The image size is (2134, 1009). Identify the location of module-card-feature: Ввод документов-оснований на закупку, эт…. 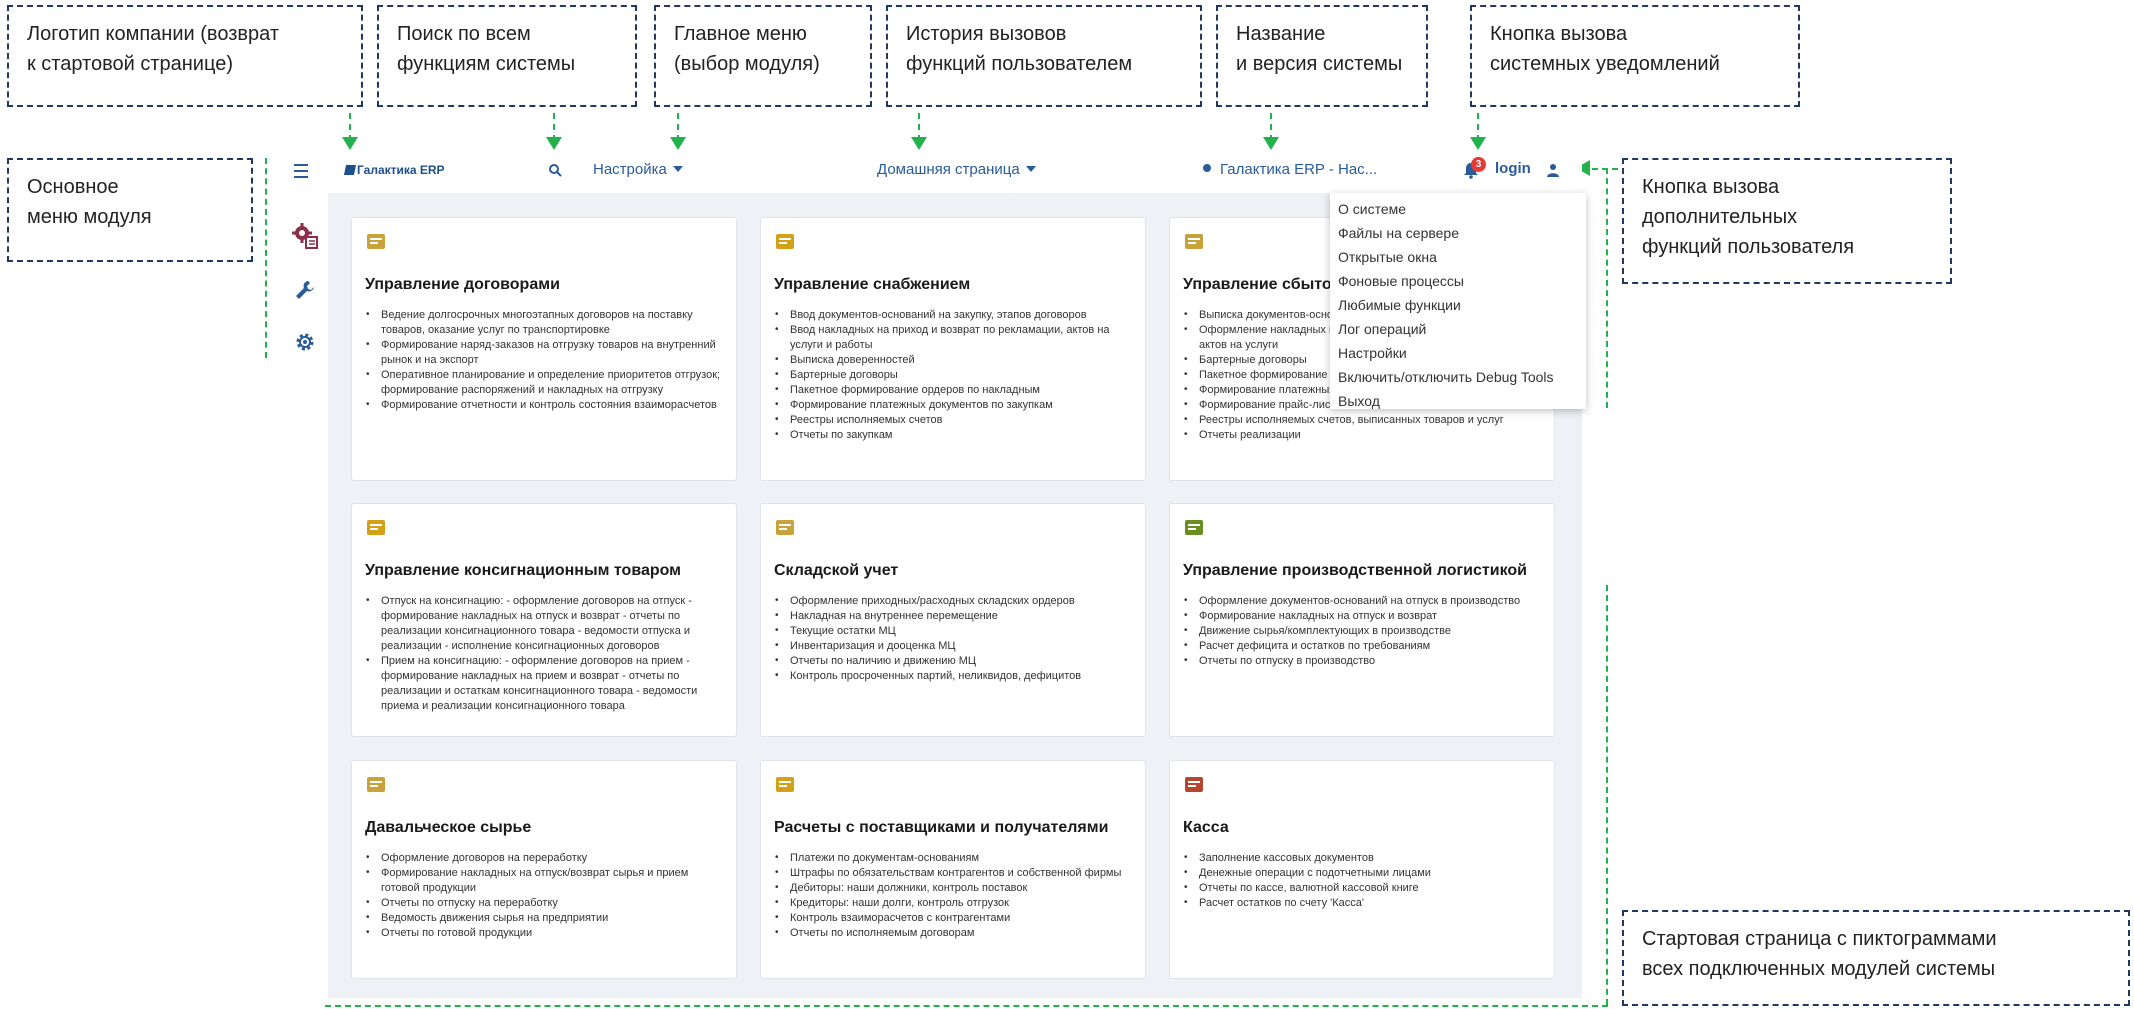
(953, 315).